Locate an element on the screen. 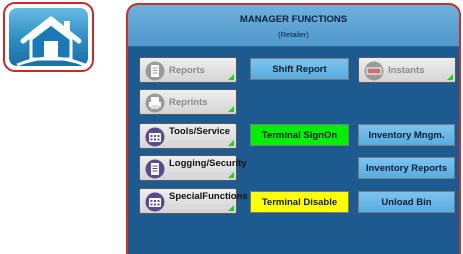  special-functions-label-line1: Special is located at coordinates (186, 196).